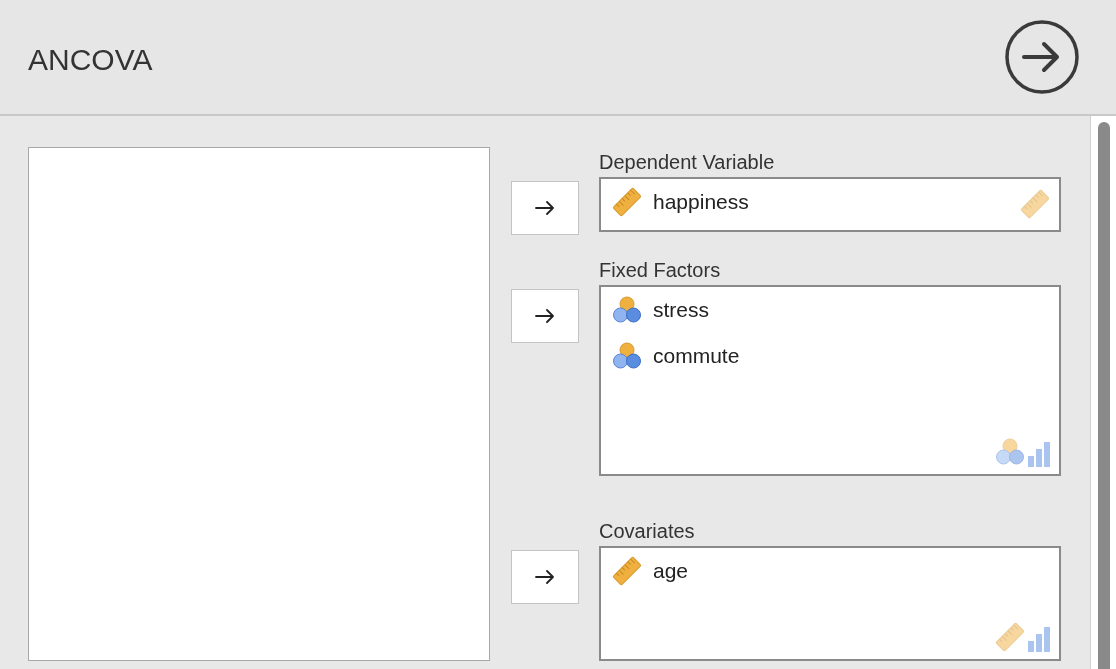 This screenshot has width=1116, height=669. I want to click on circles-type-hint-icon, so click(1010, 452).